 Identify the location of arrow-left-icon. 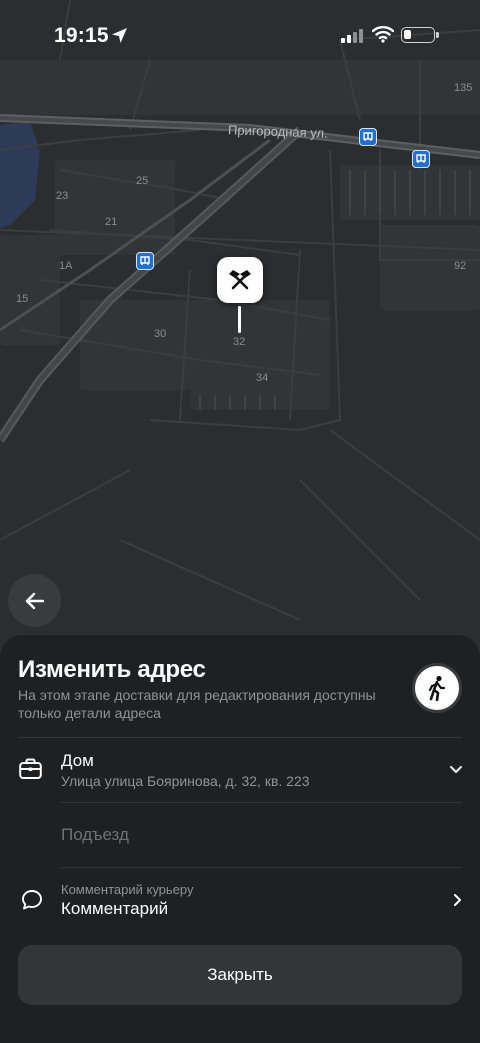
(34, 600).